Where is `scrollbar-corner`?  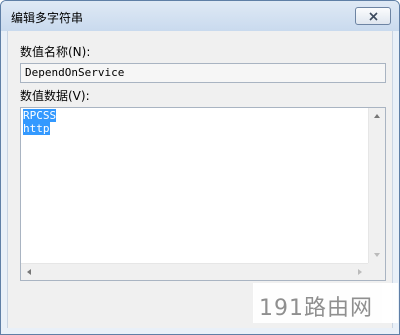 scrollbar-corner is located at coordinates (376, 271).